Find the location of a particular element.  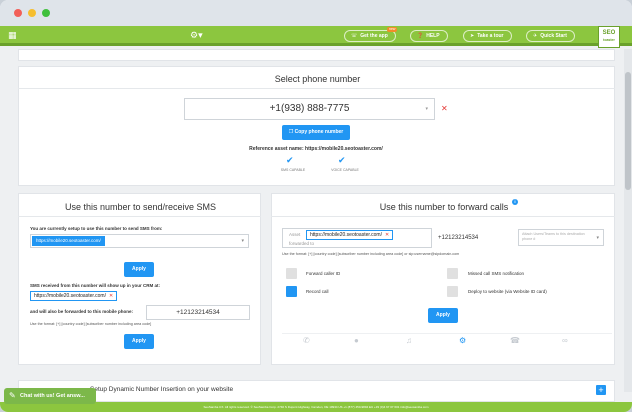

scrollbar-thumb is located at coordinates (628, 131).